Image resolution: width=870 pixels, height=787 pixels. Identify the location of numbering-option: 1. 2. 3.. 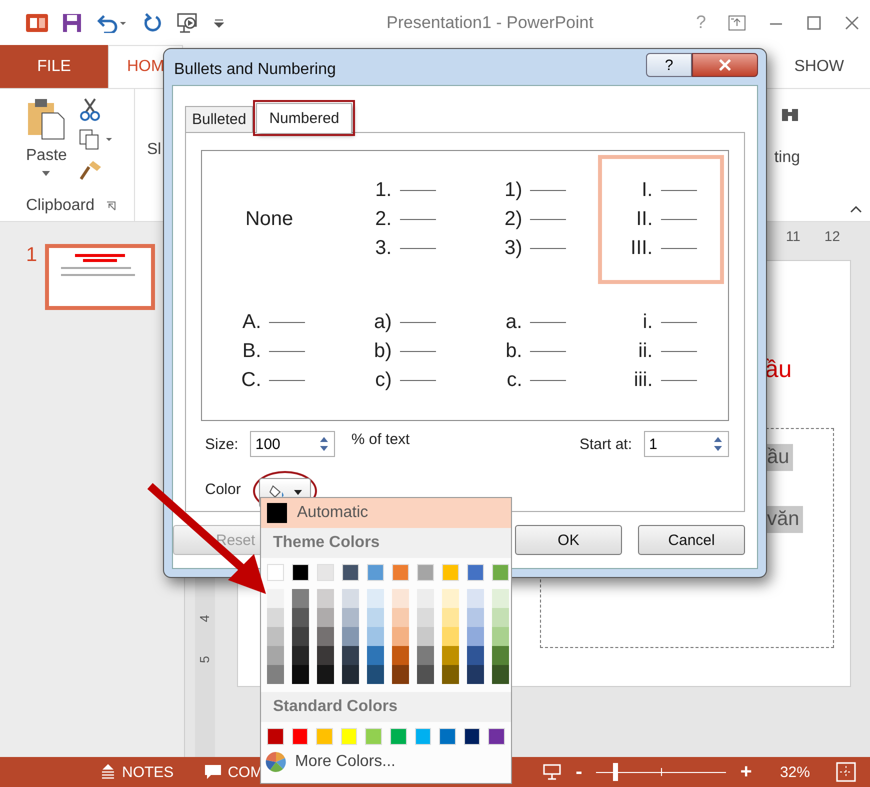
(399, 219).